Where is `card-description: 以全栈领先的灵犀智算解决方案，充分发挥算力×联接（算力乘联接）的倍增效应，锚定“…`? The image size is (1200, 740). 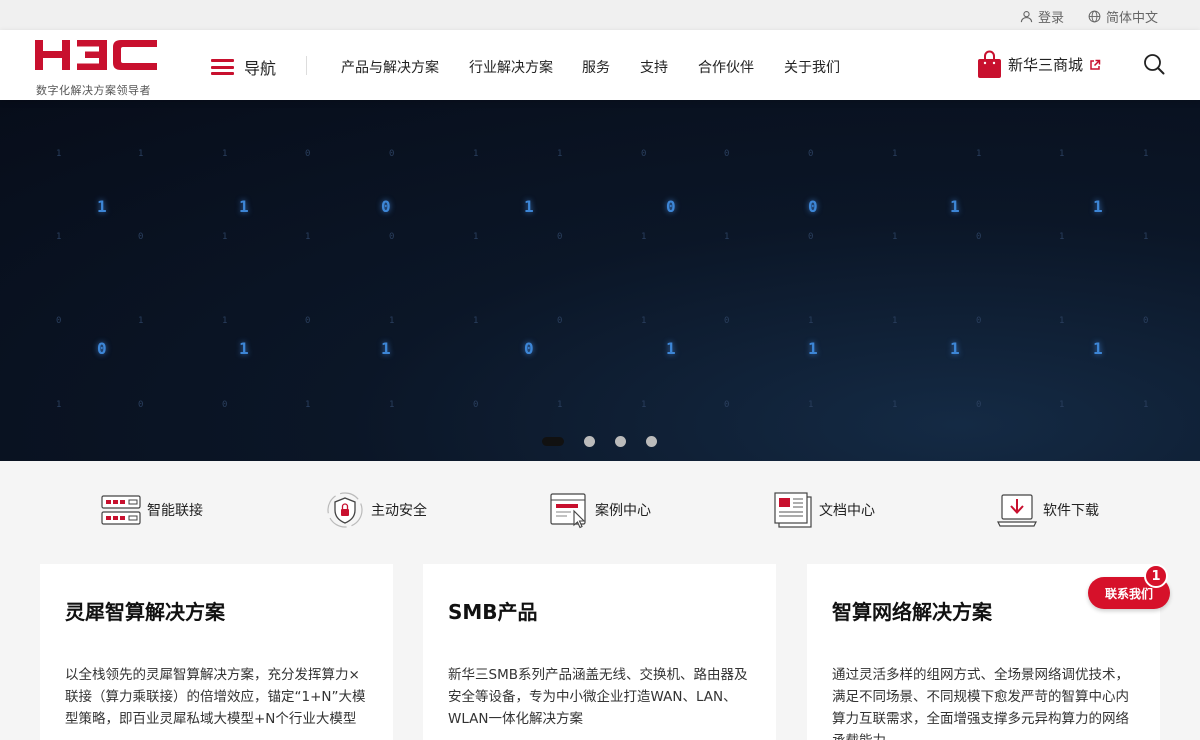
card-description: 以全栈领先的灵犀智算解决方案，充分发挥算力×联接（算力乘联接）的倍增效应，锚定“… is located at coordinates (215, 697).